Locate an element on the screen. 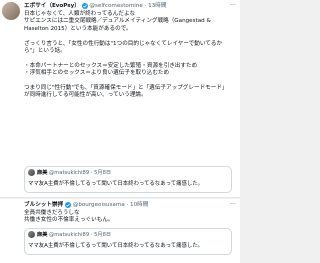 The width and height of the screenshot is (320, 263). user-handle: @bourgeoisusama is located at coordinates (99, 205).